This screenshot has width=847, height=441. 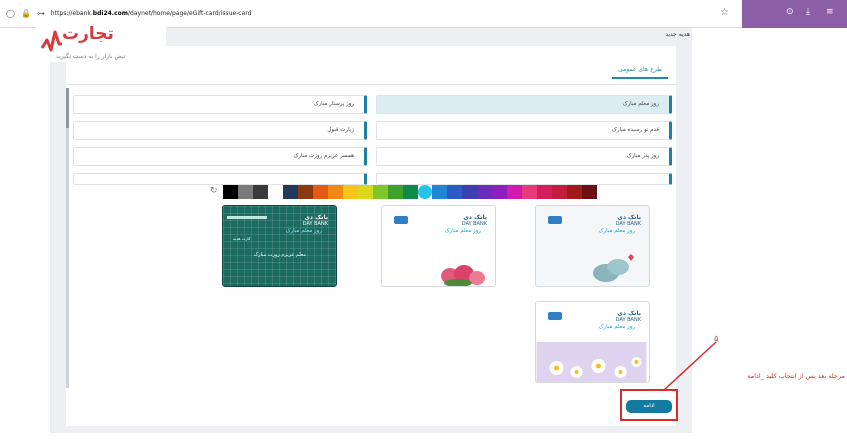 What do you see at coordinates (371, 84) in the screenshot?
I see `tab-divider` at bounding box center [371, 84].